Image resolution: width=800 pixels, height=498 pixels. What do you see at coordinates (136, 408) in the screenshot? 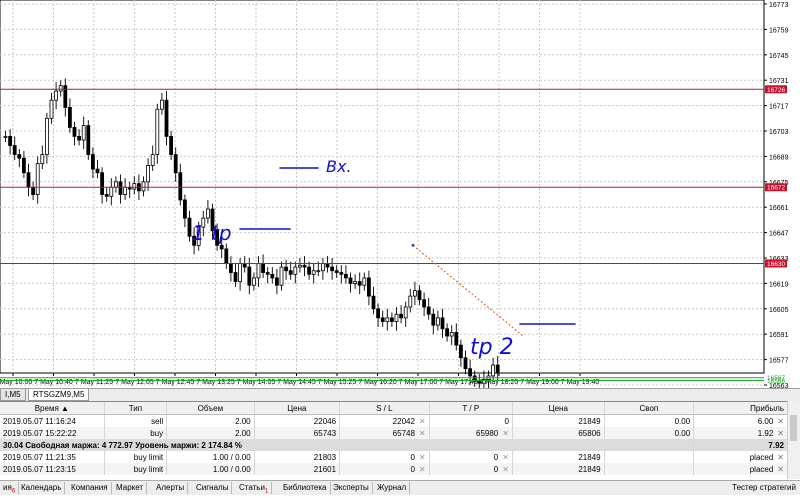
I see `col-type: Тип` at bounding box center [136, 408].